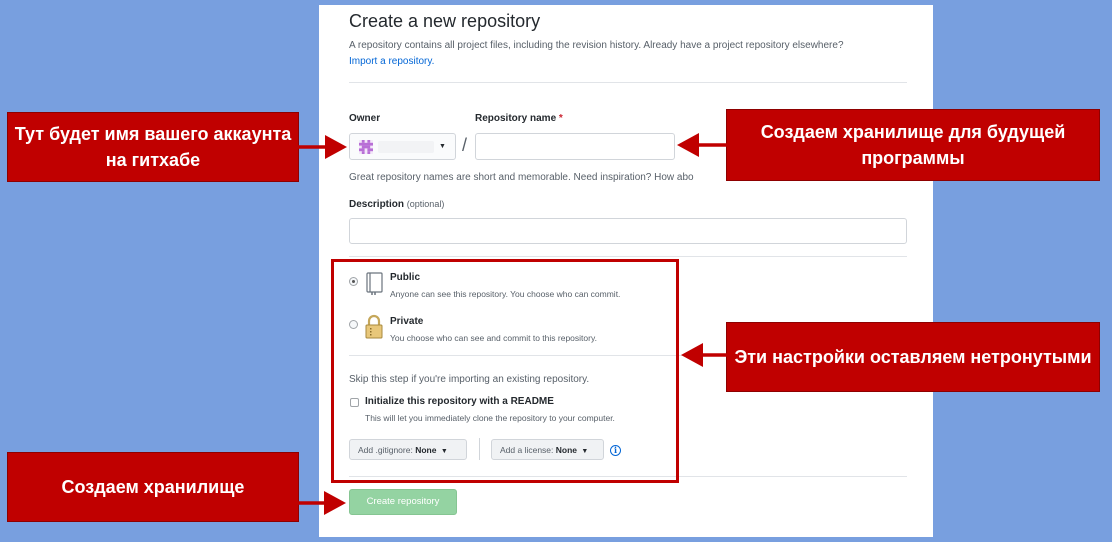  What do you see at coordinates (628, 82) in the screenshot?
I see `divider-top` at bounding box center [628, 82].